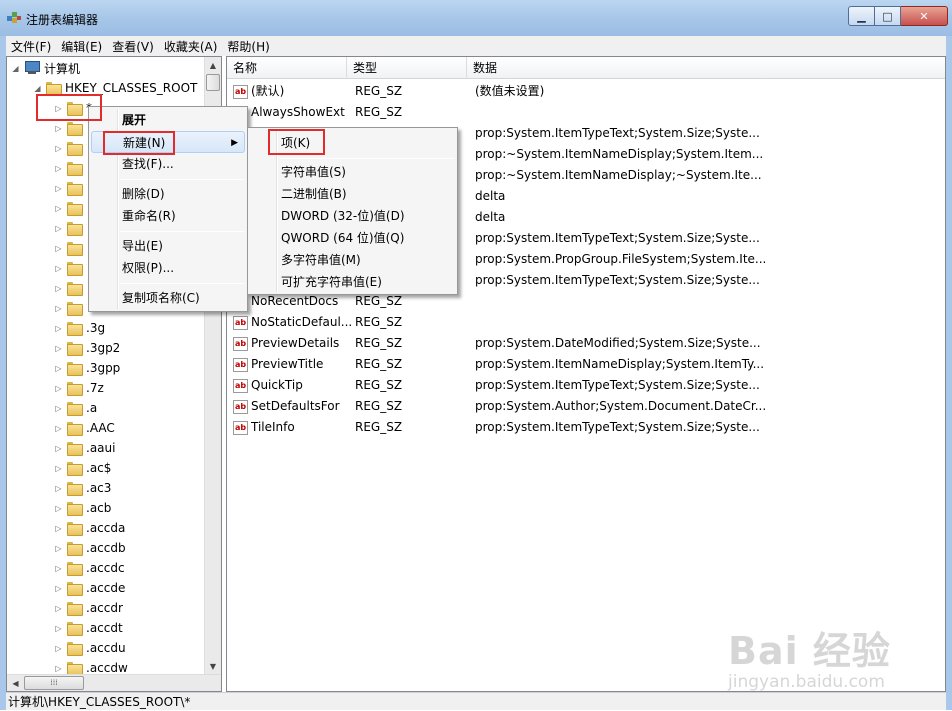 The height and width of the screenshot is (711, 952). I want to click on menu-item-copy-key-name: 复制项名称(C), so click(168, 298).